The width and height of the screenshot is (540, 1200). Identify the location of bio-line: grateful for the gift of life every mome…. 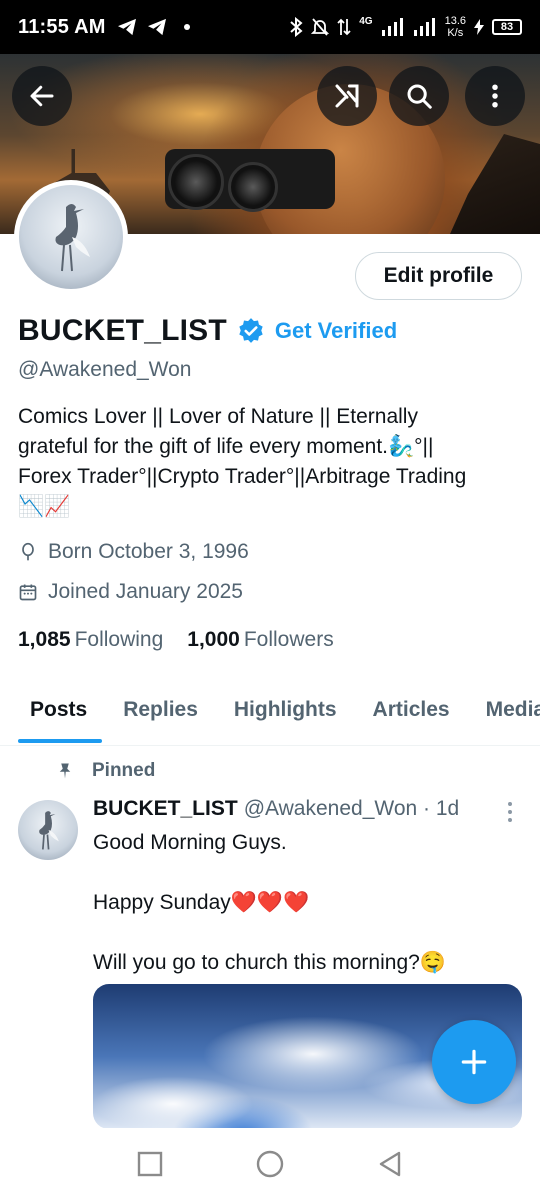
(226, 446).